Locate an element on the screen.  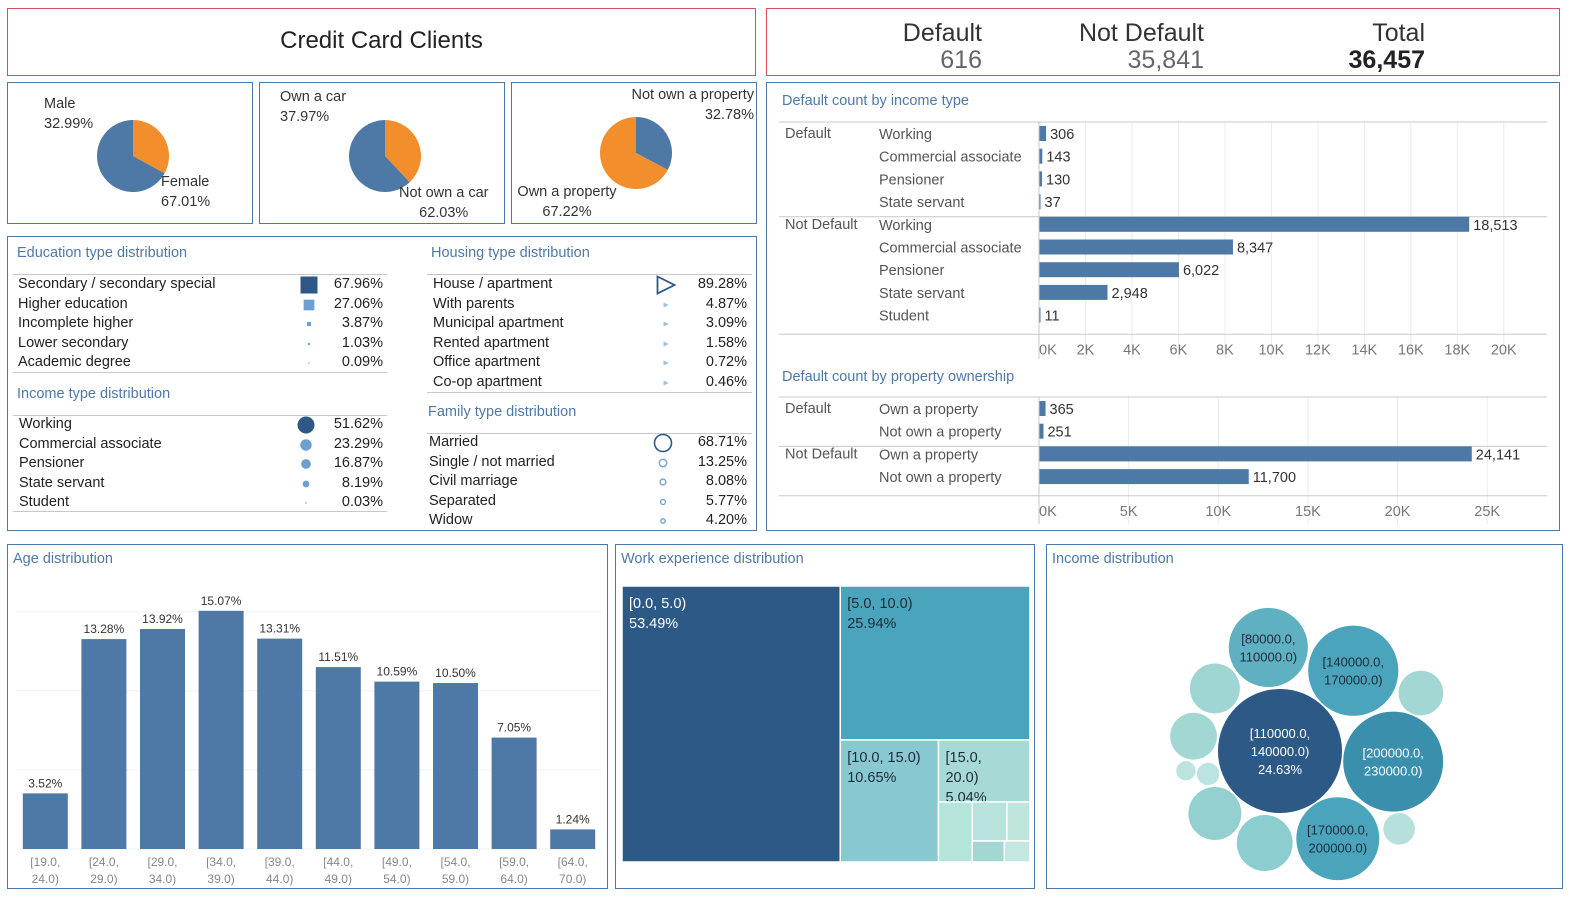
income-row-label: Student is located at coordinates (44, 502).